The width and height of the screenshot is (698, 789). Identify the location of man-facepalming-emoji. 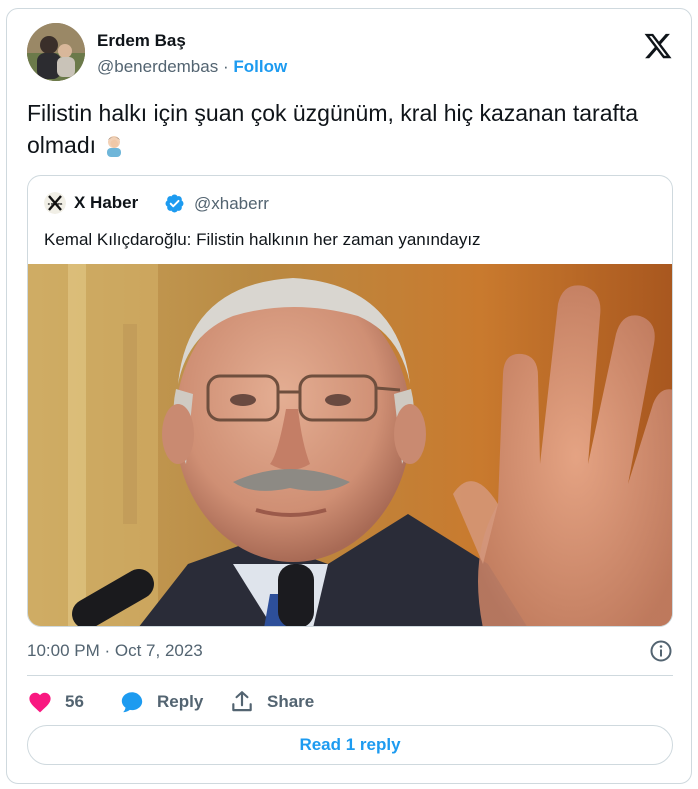
(114, 145).